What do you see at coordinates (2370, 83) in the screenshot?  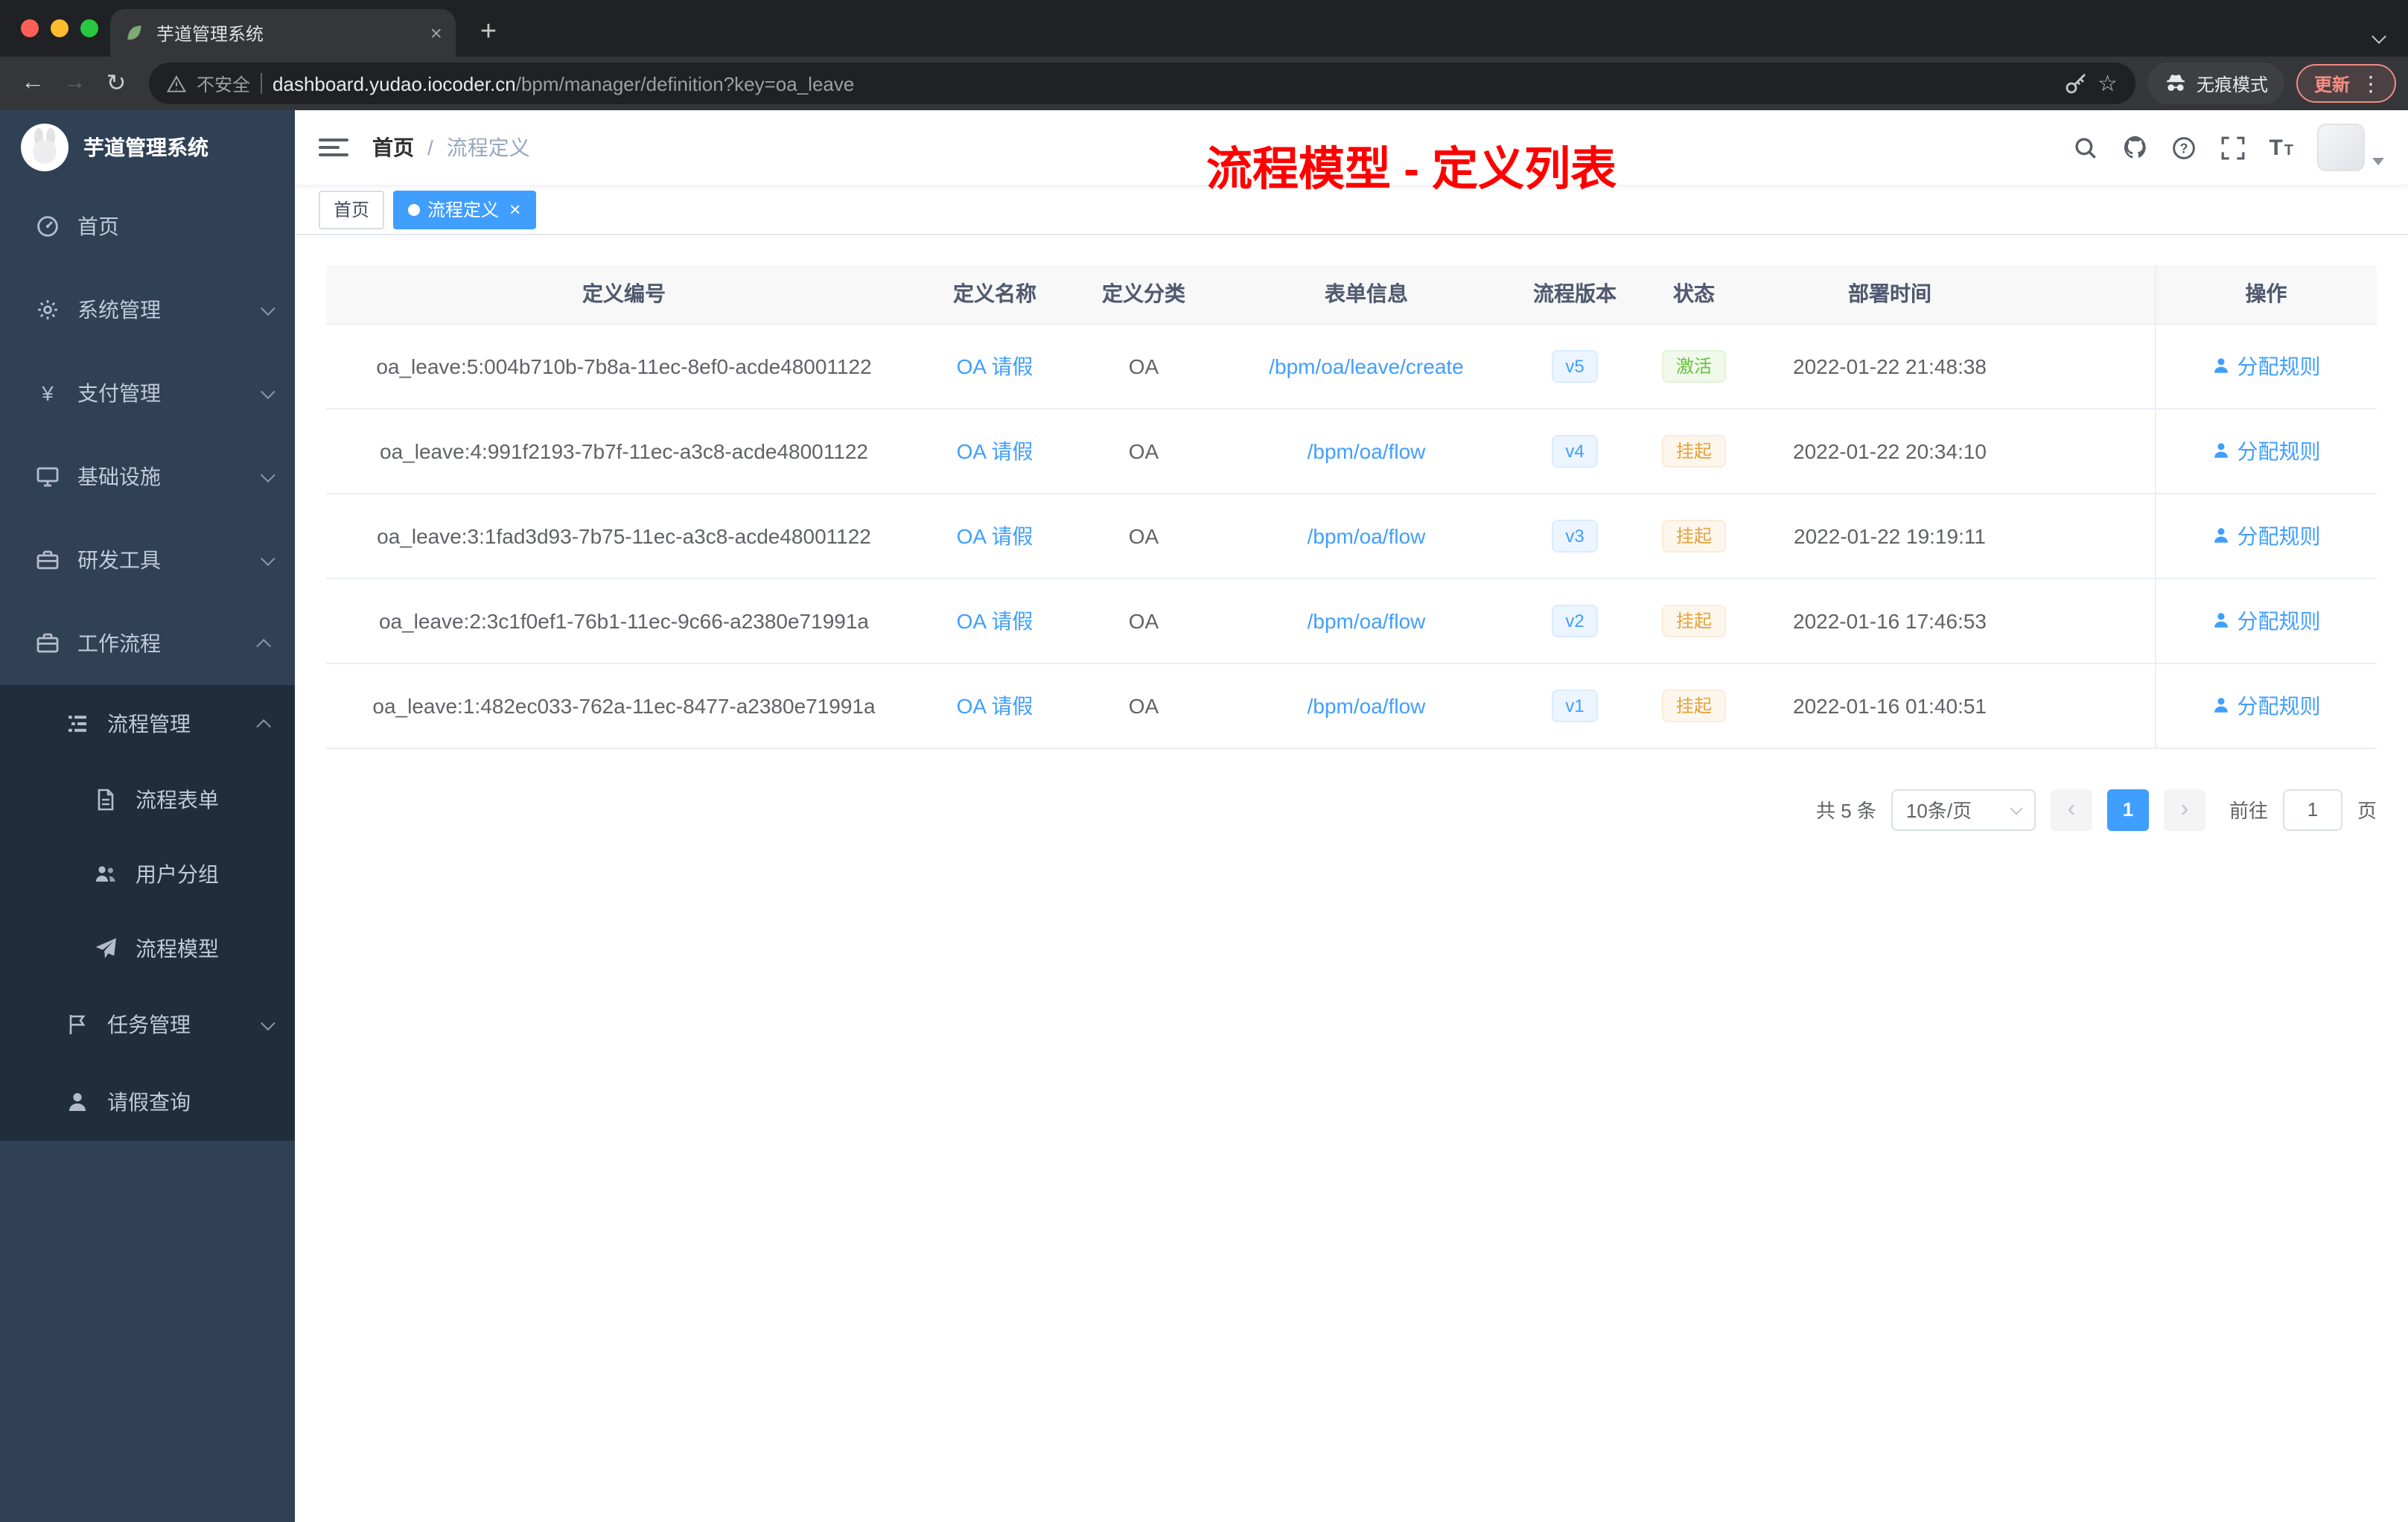 I see `menu-kebab-icon: ⋮` at bounding box center [2370, 83].